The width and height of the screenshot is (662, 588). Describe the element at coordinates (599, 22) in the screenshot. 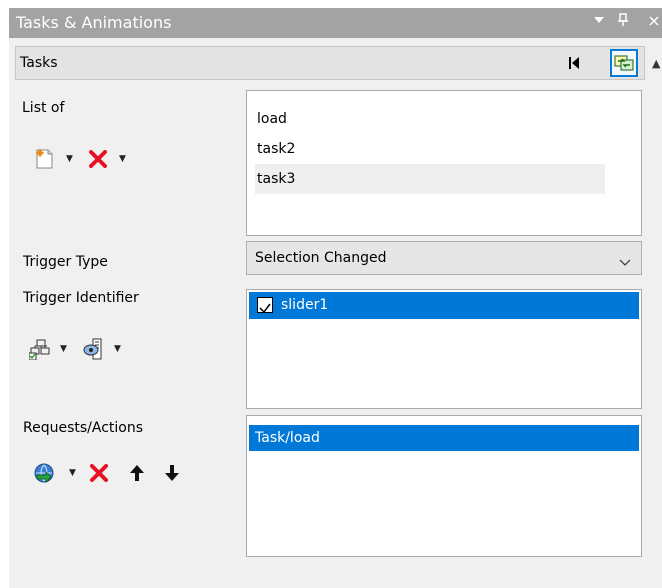

I see `panel-options-icon` at that location.